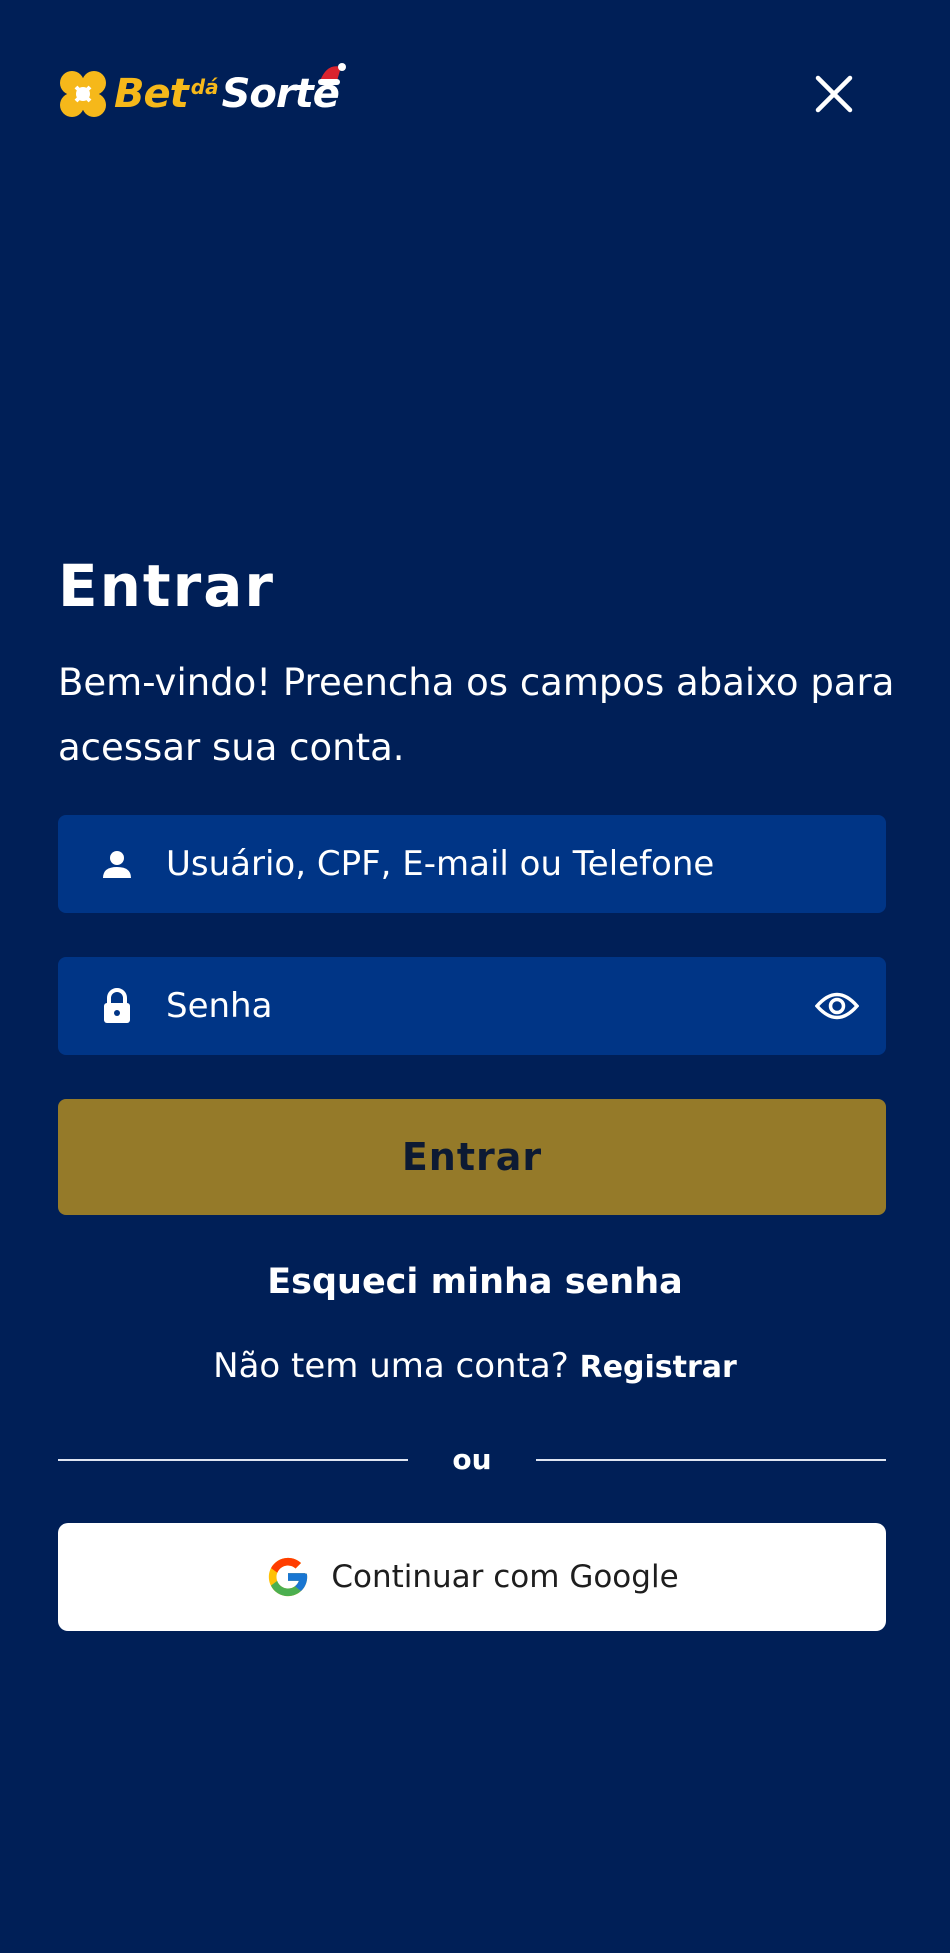  I want to click on show-password-toggle, so click(837, 1006).